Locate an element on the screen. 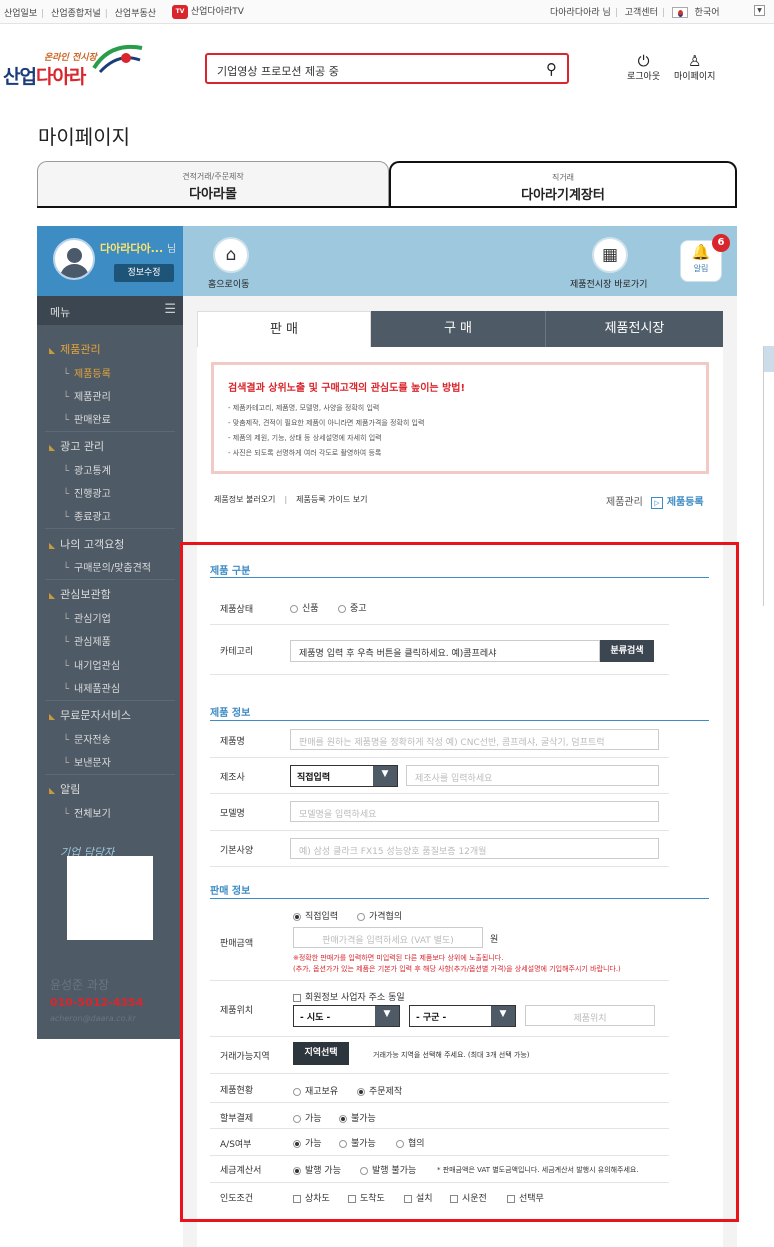 This screenshot has width=774, height=1247. tab-label: 다아라기계장터 is located at coordinates (563, 195).